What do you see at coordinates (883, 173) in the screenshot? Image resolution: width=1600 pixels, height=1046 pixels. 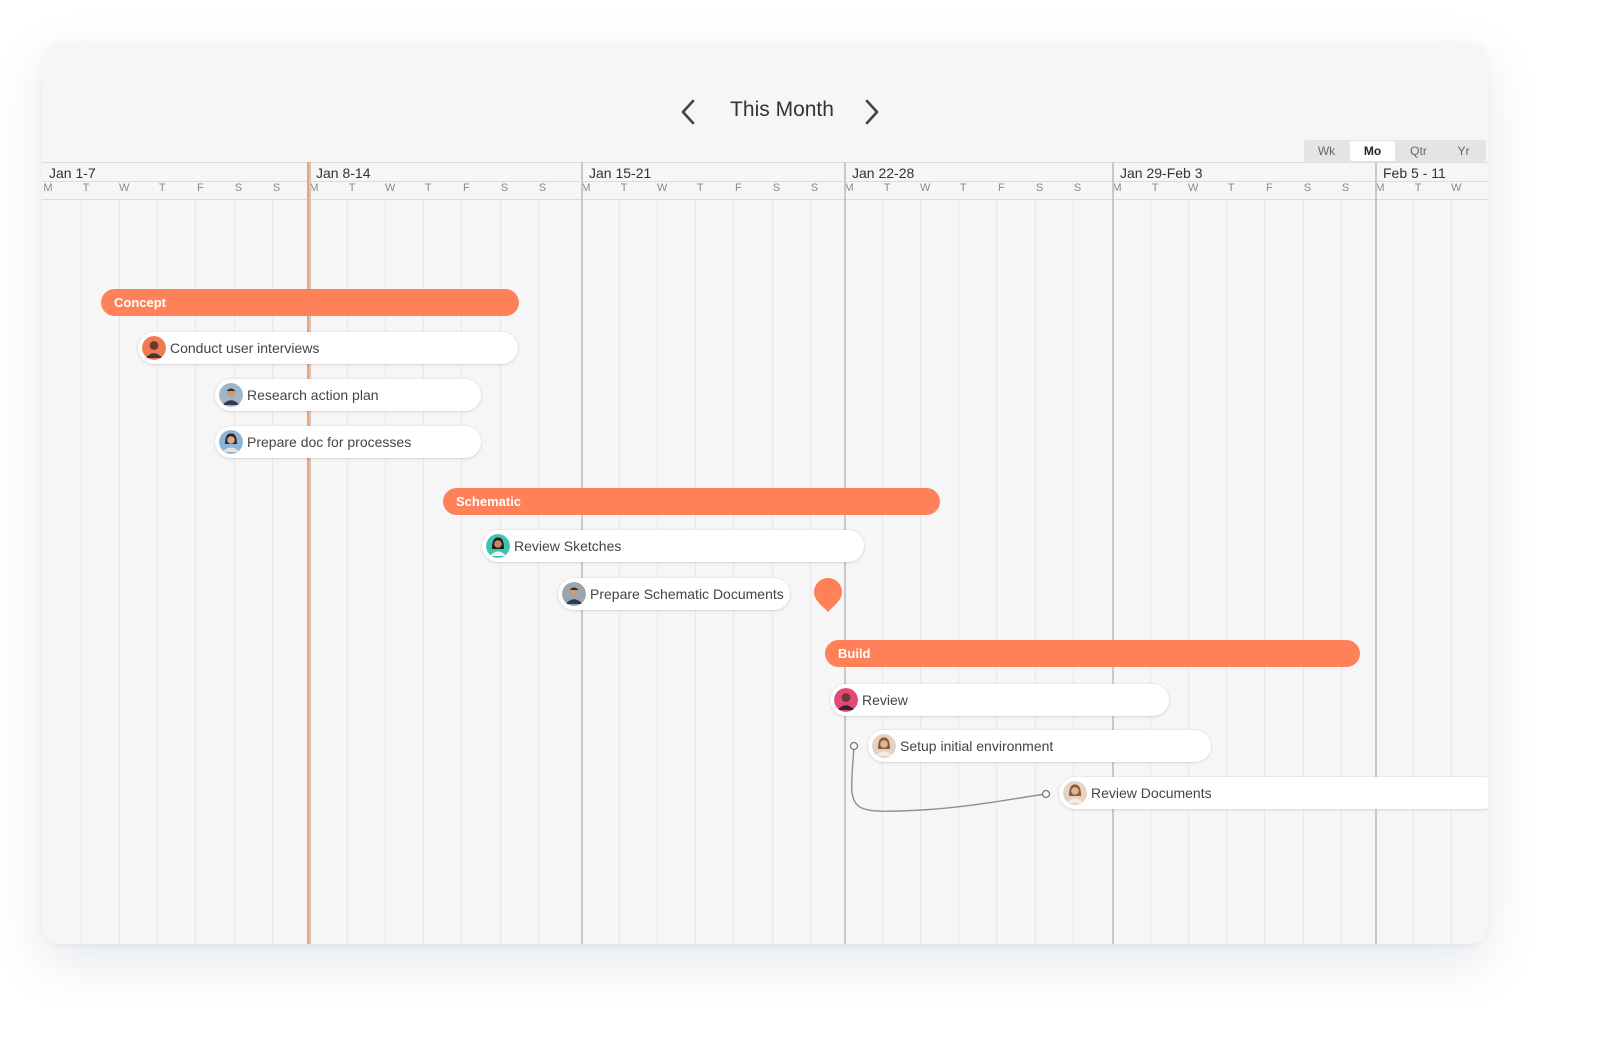 I see `week-label: Jan 22-28` at bounding box center [883, 173].